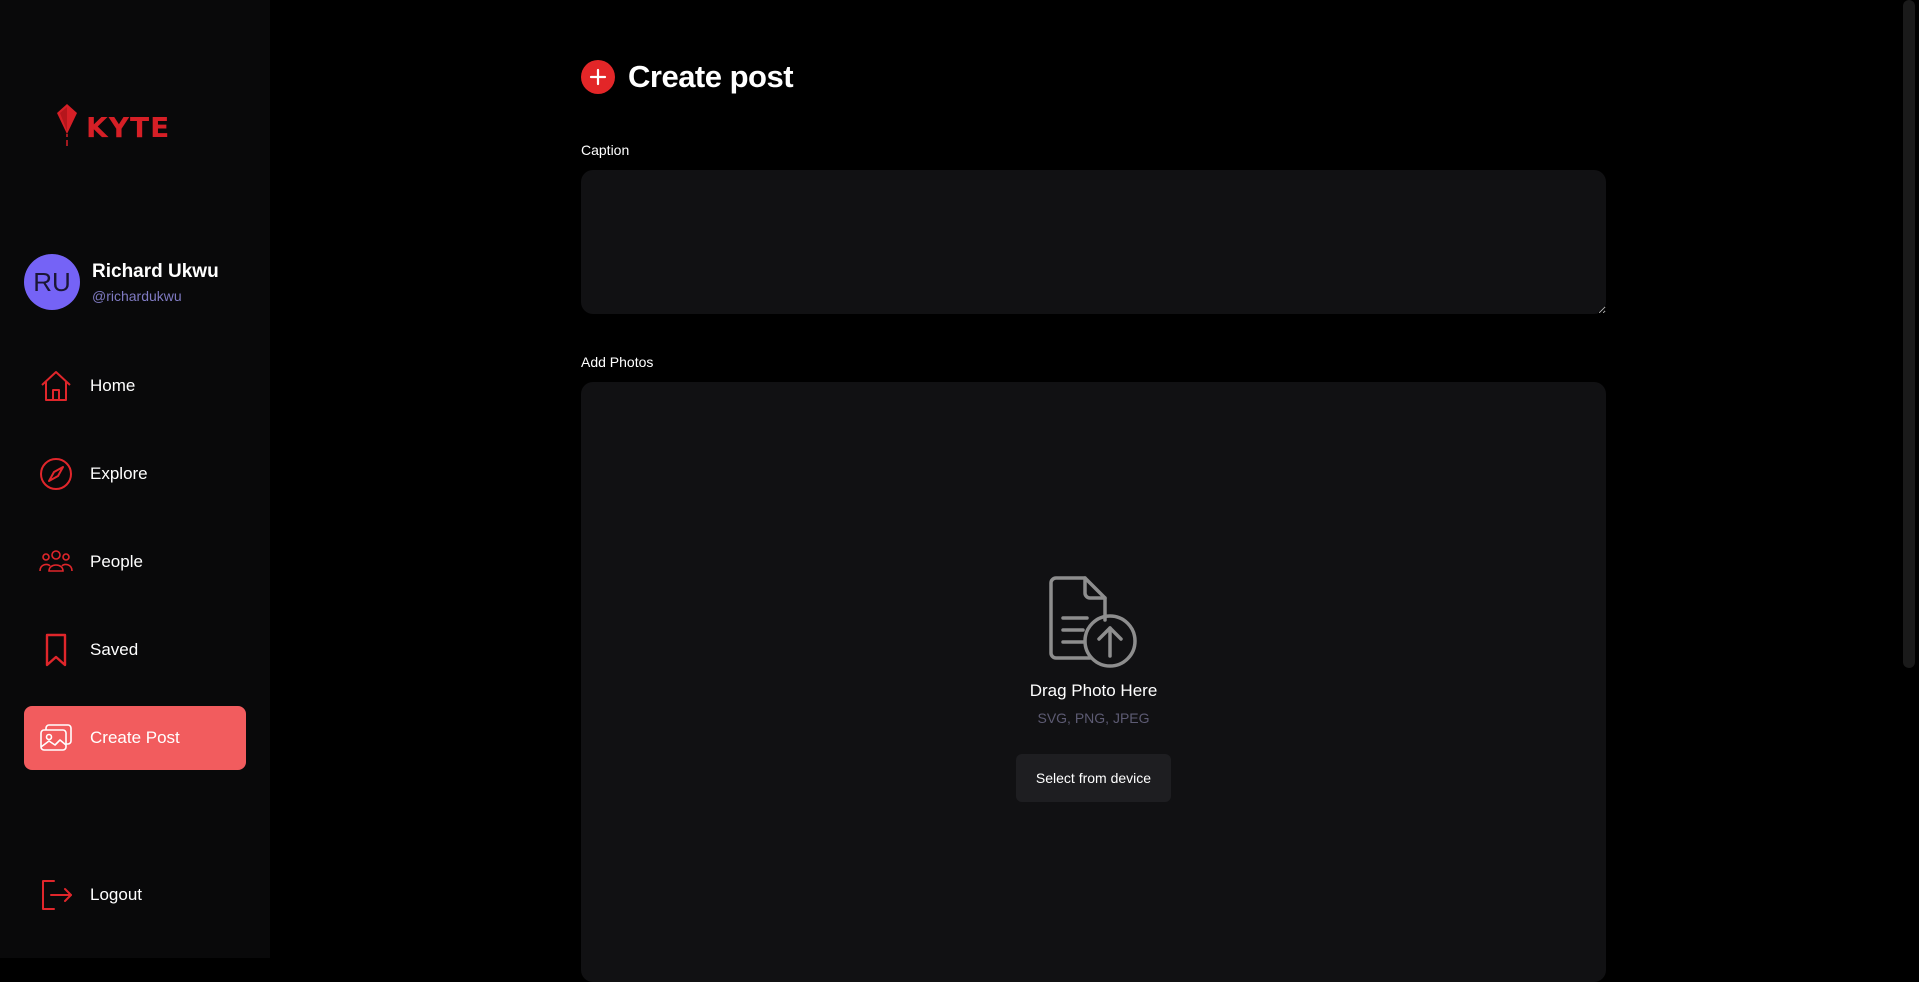  Describe the element at coordinates (67, 125) in the screenshot. I see `kite-icon` at that location.